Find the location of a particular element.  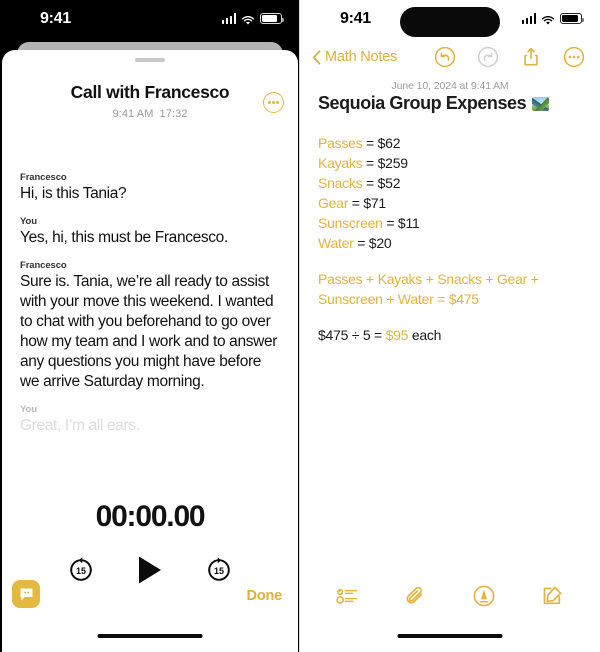

math-token-variable: Gear is located at coordinates (512, 279).